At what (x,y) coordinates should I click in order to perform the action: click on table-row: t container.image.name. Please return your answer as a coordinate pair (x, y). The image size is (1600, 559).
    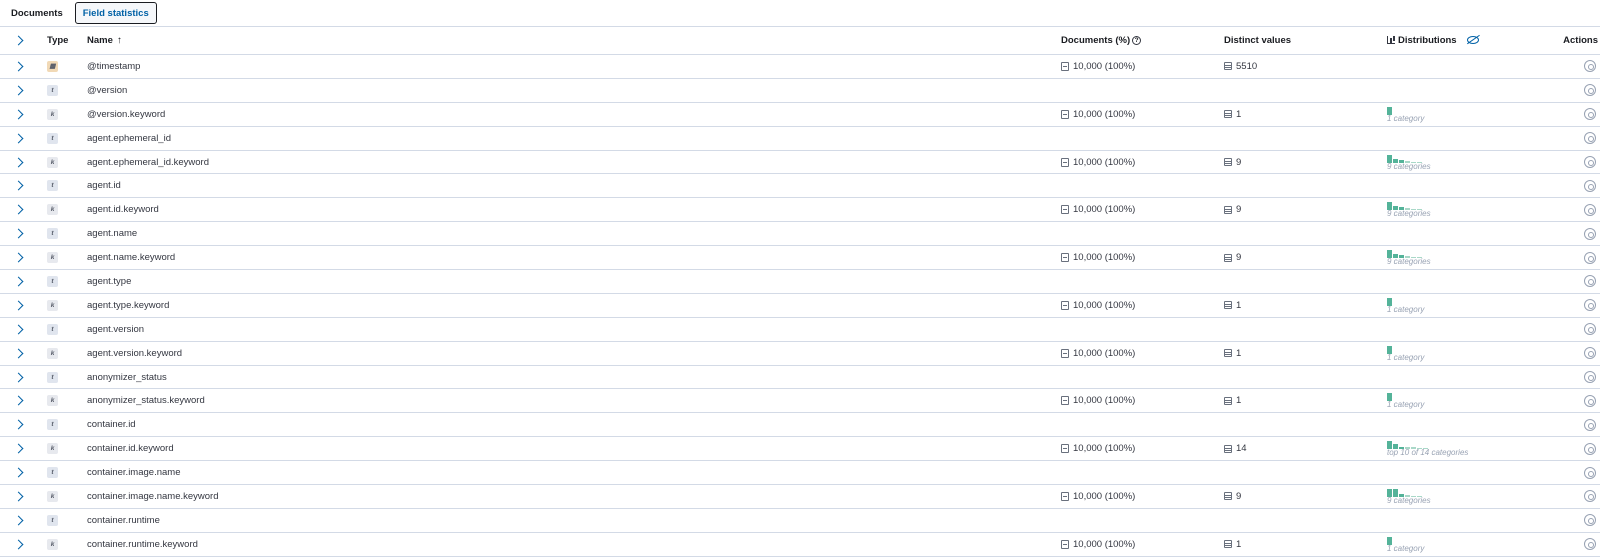
    Looking at the image, I should click on (800, 473).